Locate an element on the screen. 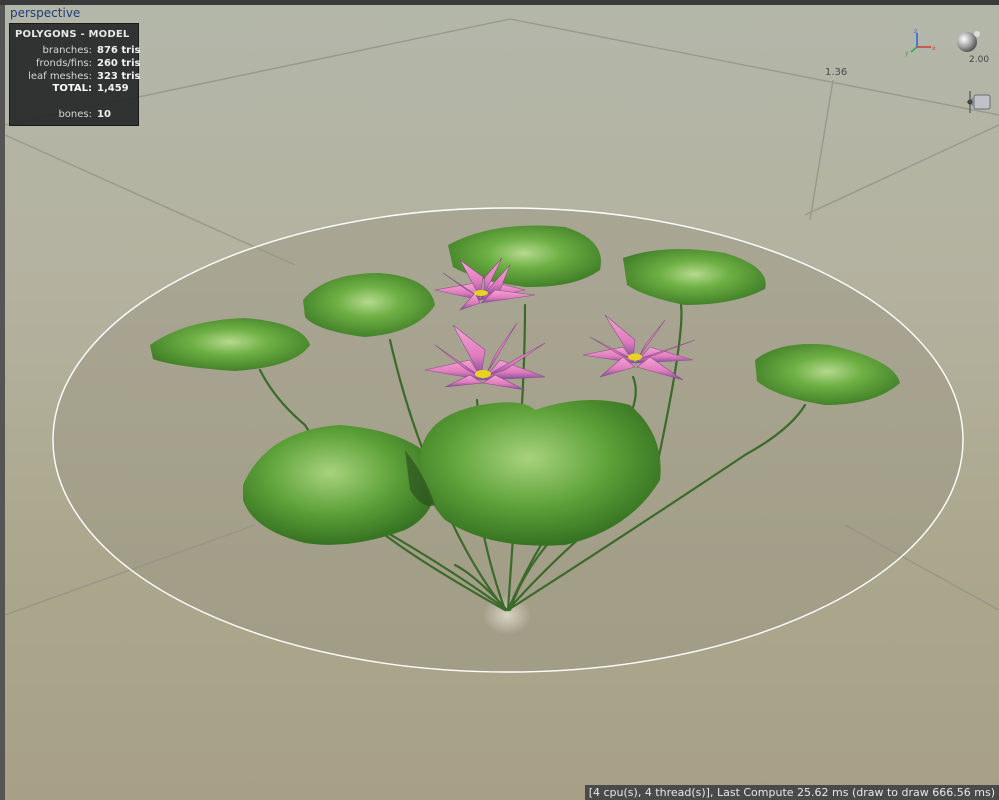 The height and width of the screenshot is (800, 999). stat-value: 323 tris is located at coordinates (119, 76).